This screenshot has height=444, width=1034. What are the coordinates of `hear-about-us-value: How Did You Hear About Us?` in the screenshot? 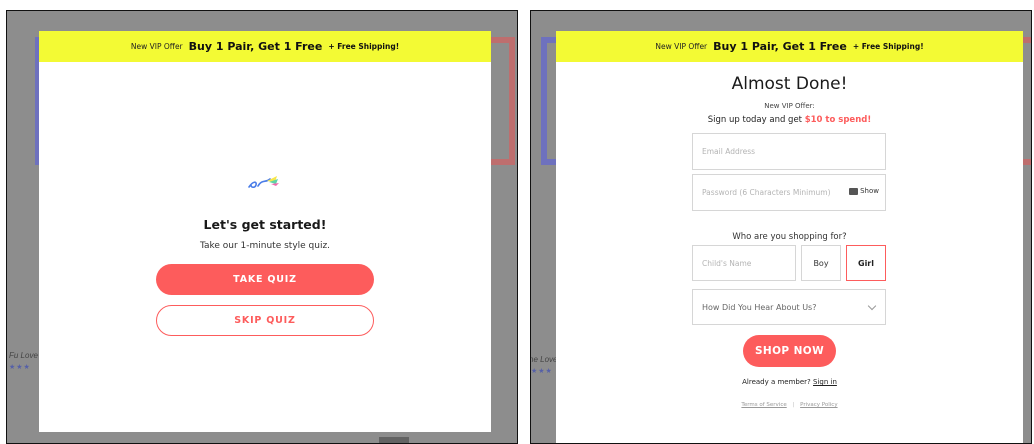 It's located at (759, 307).